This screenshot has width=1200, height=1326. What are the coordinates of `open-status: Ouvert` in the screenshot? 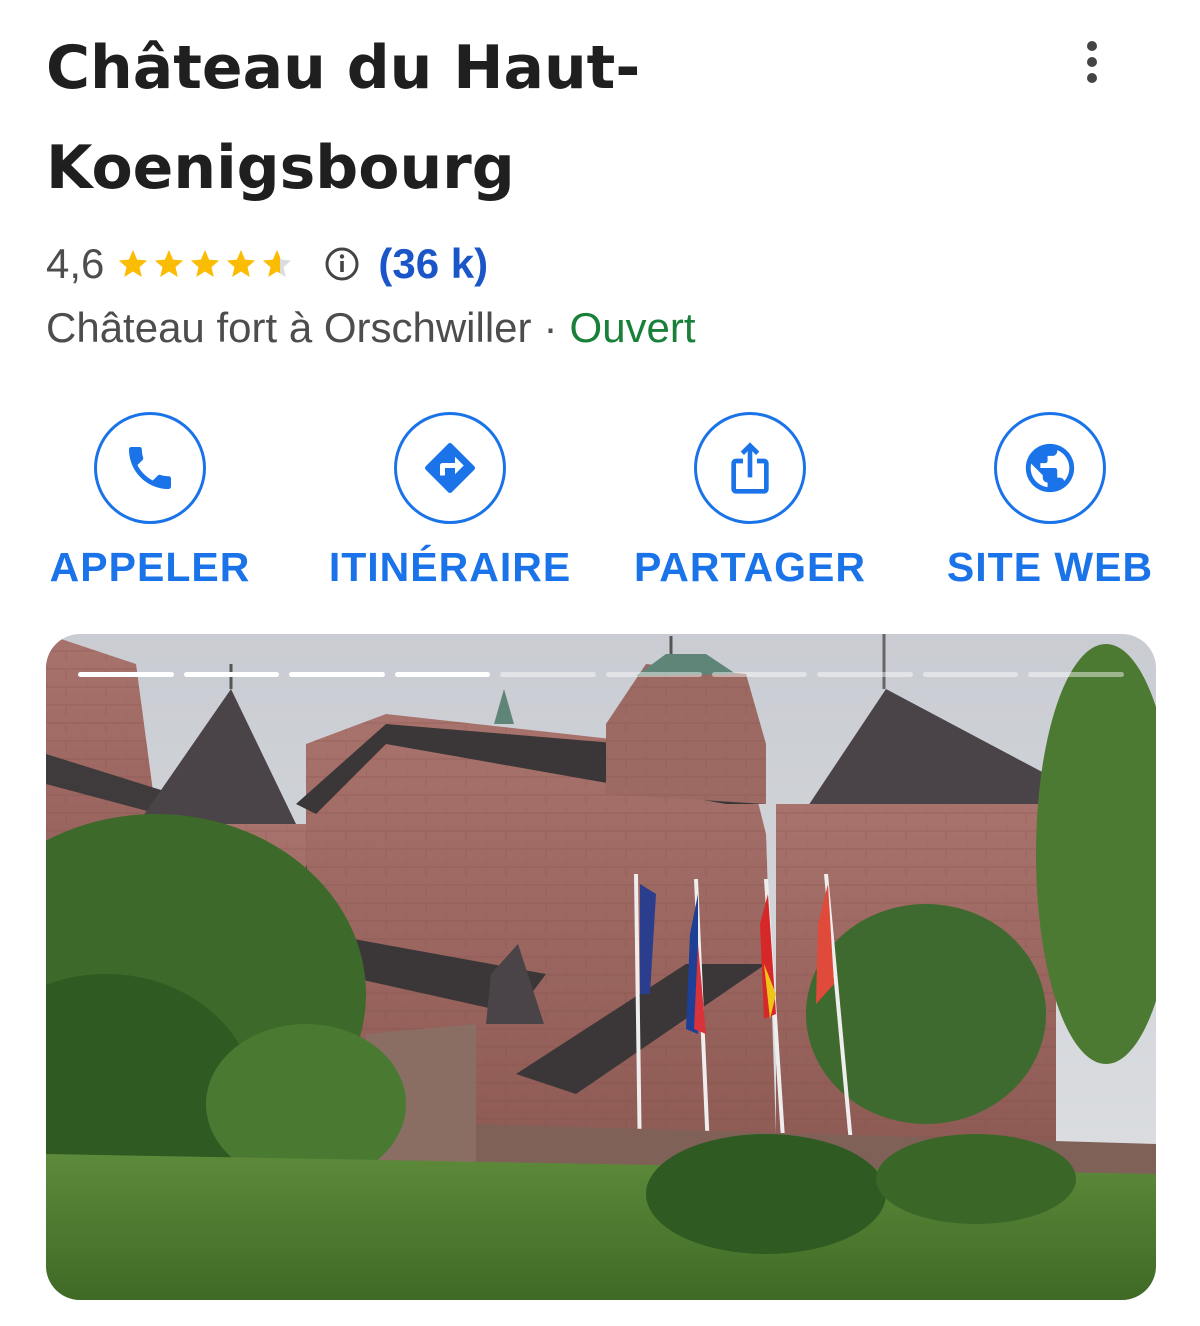 It's located at (632, 327).